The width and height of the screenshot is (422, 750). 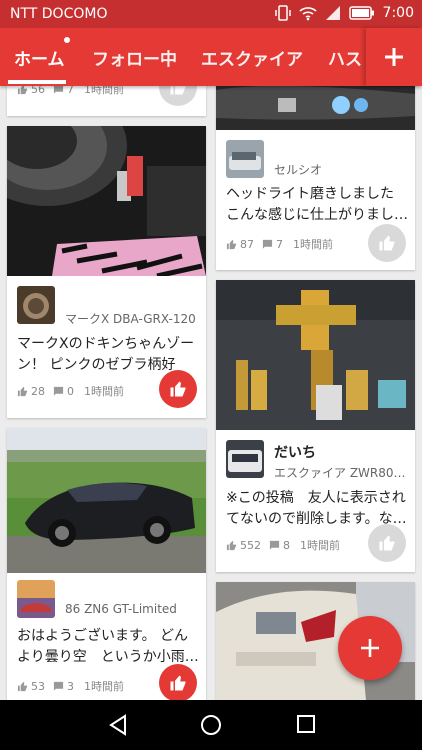 I want to click on notification-dot, so click(x=67, y=40).